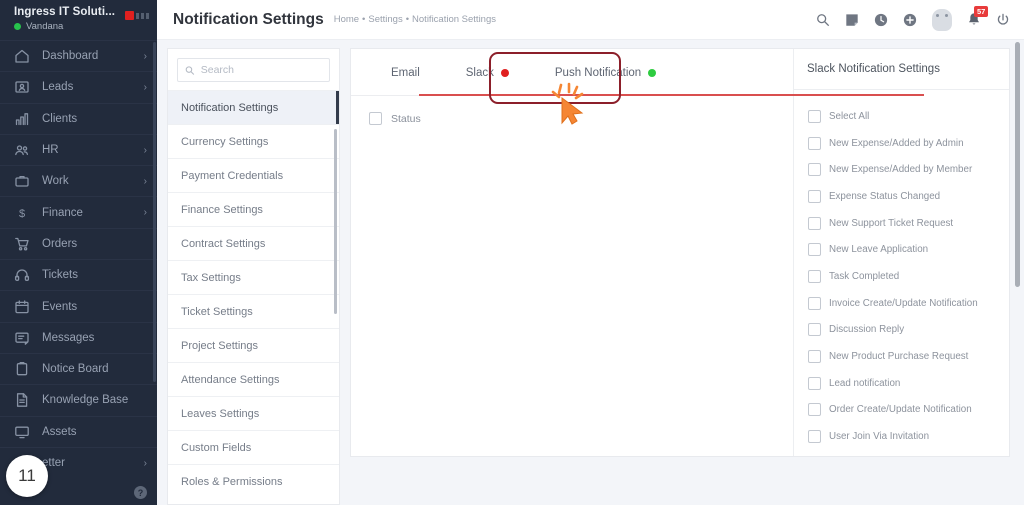  What do you see at coordinates (852, 20) in the screenshot?
I see `note-icon` at bounding box center [852, 20].